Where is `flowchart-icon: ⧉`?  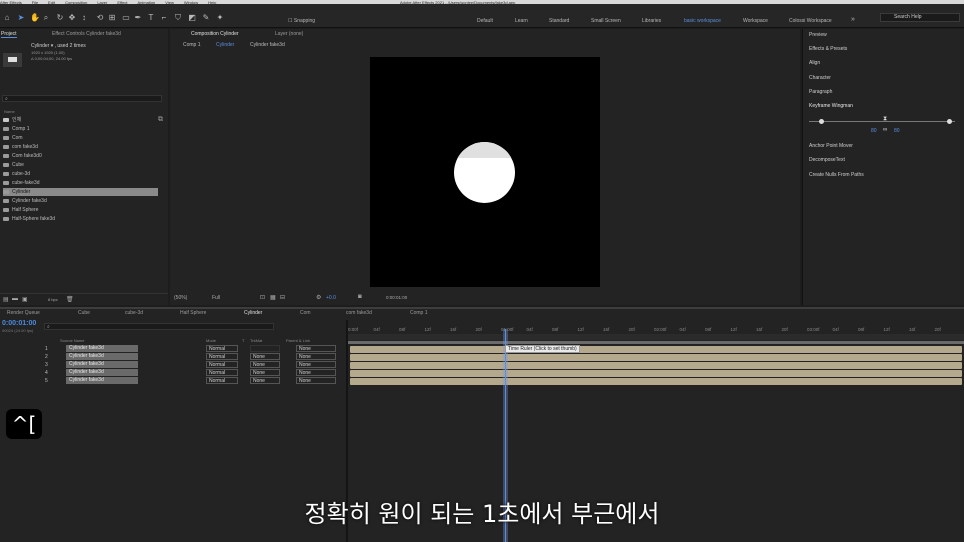
flowchart-icon: ⧉ is located at coordinates (160, 120).